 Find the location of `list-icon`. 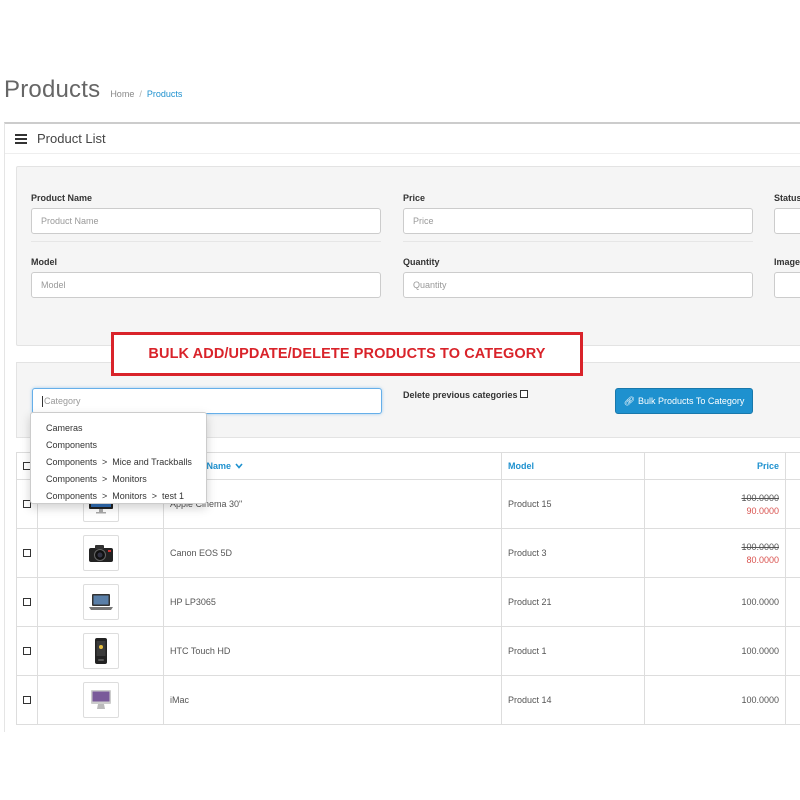

list-icon is located at coordinates (21, 138).